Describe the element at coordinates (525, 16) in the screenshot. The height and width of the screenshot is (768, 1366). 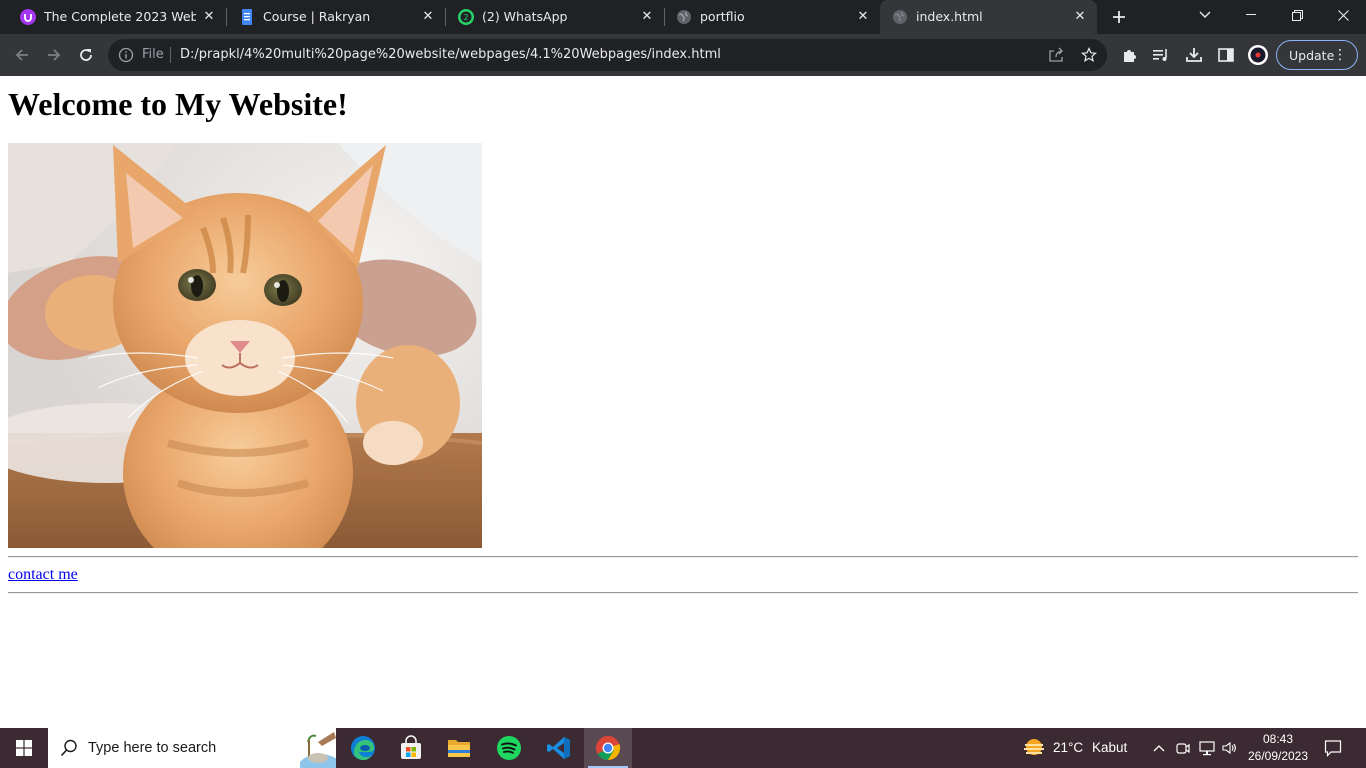
I see `tab-title: (2) WhatsApp` at that location.